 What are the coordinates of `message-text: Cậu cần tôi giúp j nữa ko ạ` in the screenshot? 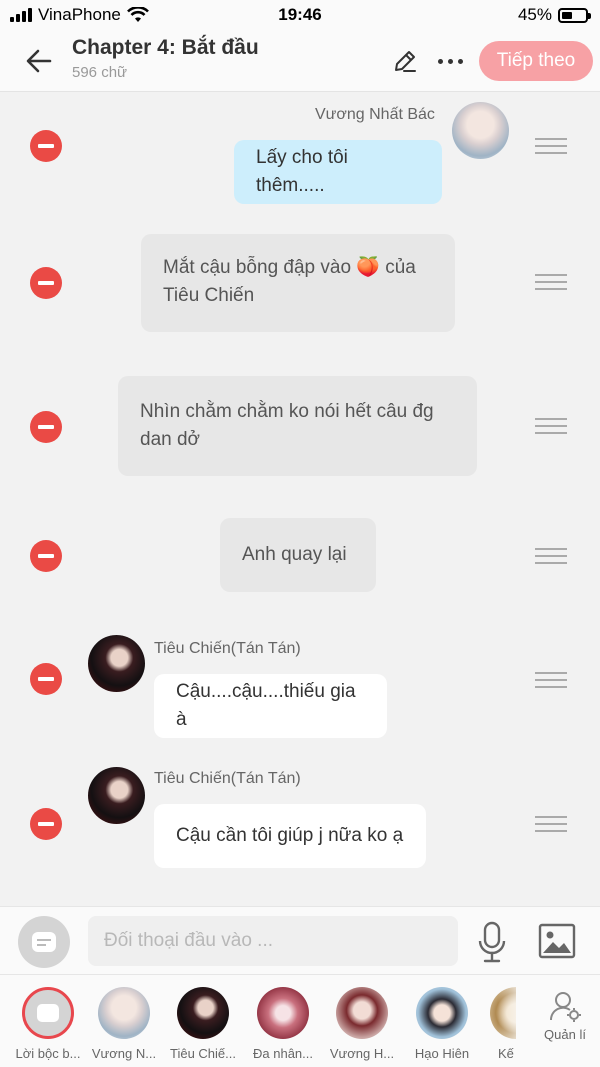 It's located at (290, 835).